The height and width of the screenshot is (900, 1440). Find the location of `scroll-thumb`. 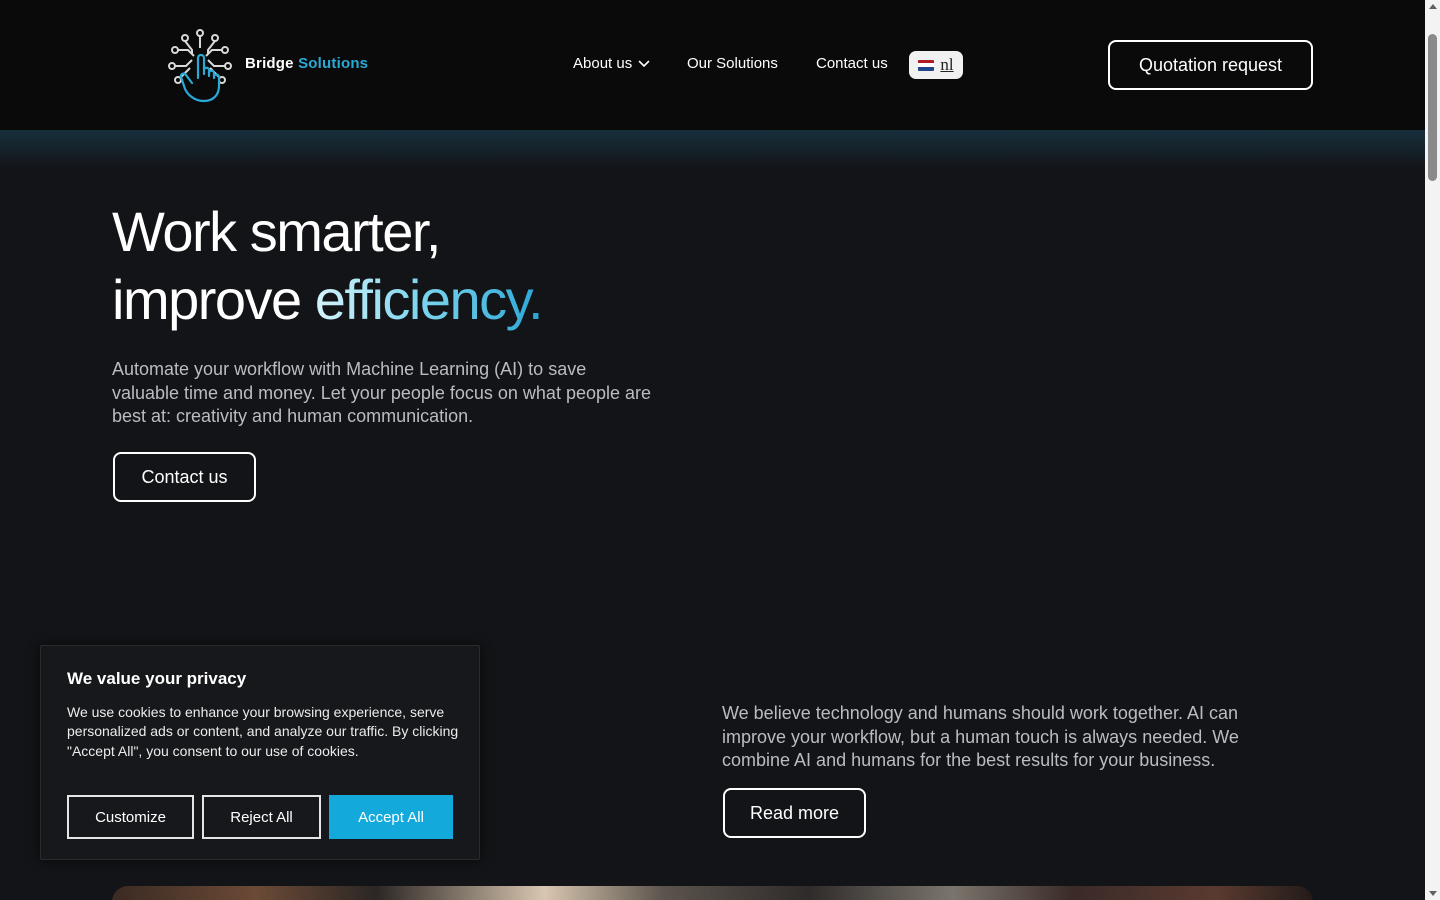

scroll-thumb is located at coordinates (1432, 107).